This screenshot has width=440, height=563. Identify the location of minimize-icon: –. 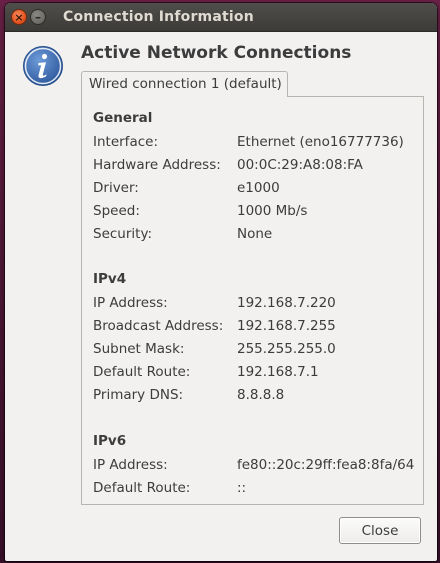
(38, 17).